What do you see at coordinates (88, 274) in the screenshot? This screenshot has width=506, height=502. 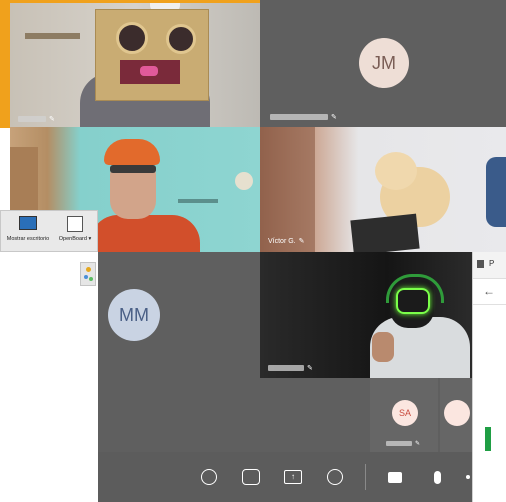 I see `app-launcher-icon` at bounding box center [88, 274].